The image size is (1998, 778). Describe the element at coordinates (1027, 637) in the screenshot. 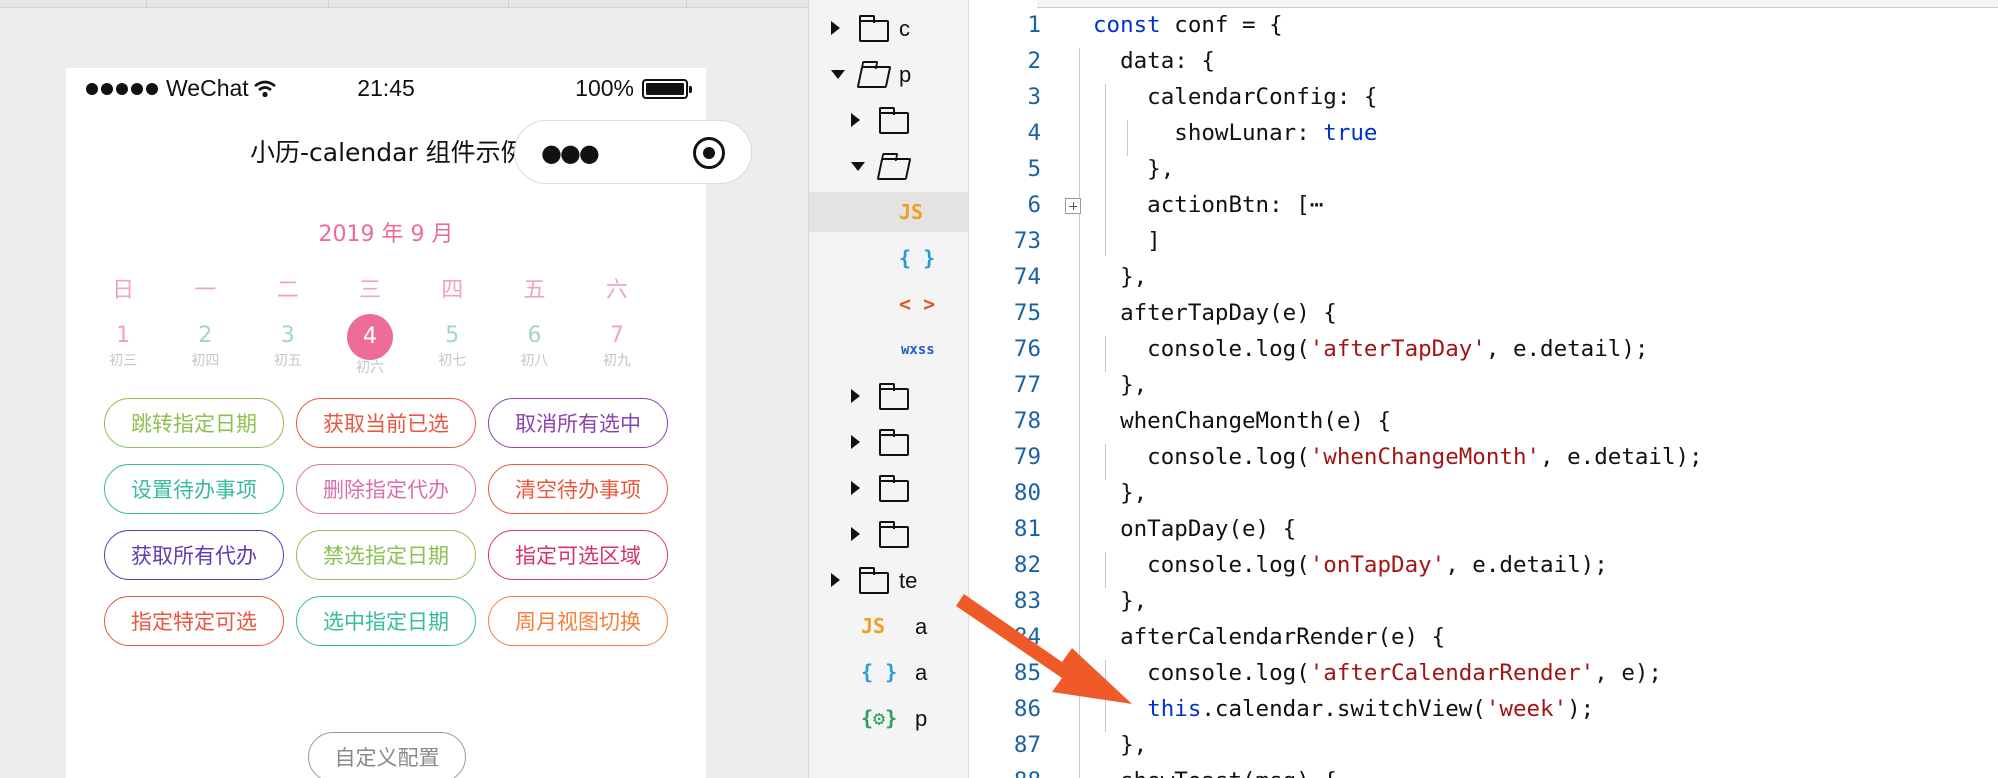

I see `line-number: 84` at that location.